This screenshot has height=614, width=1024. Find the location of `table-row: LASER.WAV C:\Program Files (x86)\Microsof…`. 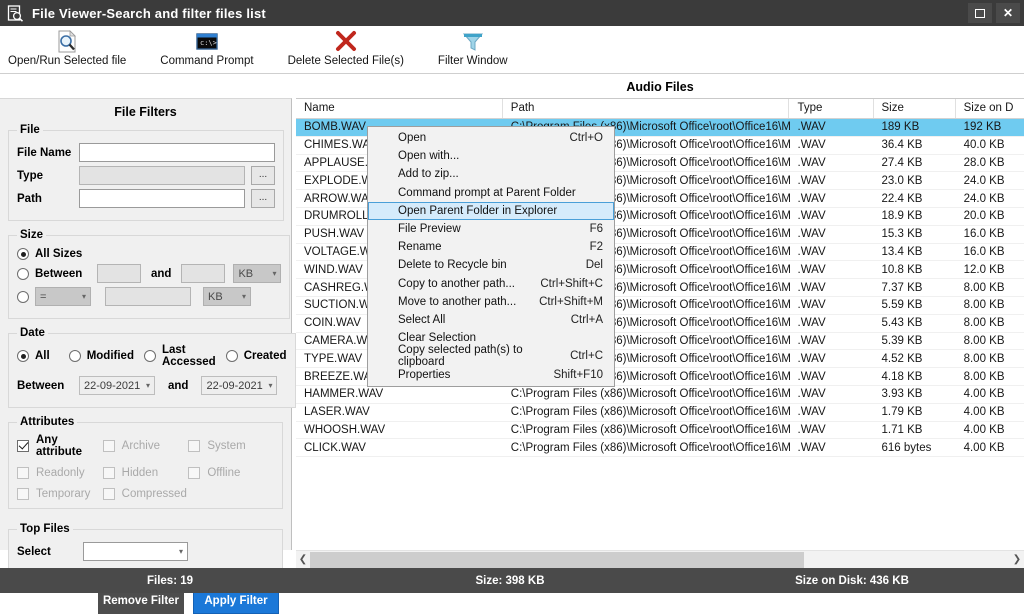

table-row: LASER.WAV C:\Program Files (x86)\Microsof… is located at coordinates (660, 413).